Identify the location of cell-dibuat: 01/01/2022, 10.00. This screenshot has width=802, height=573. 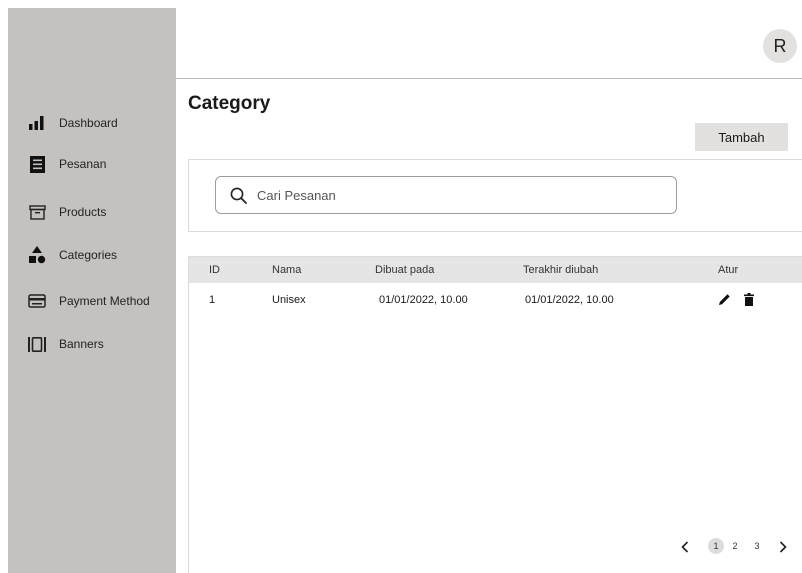
(423, 300).